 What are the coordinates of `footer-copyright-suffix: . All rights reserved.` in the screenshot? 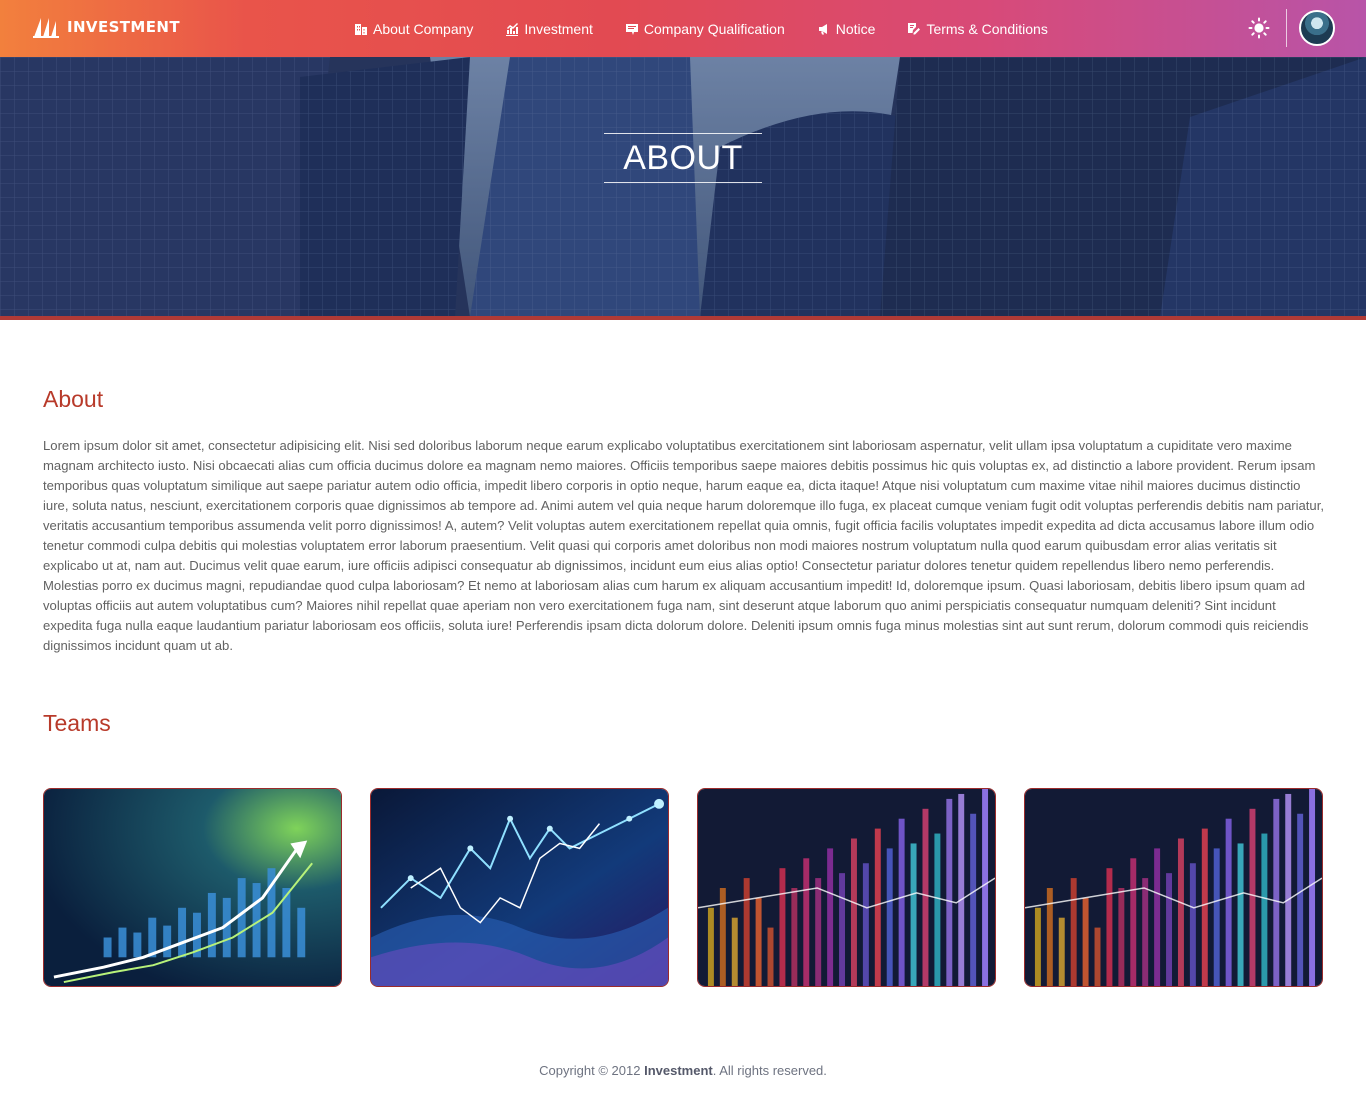 It's located at (769, 1070).